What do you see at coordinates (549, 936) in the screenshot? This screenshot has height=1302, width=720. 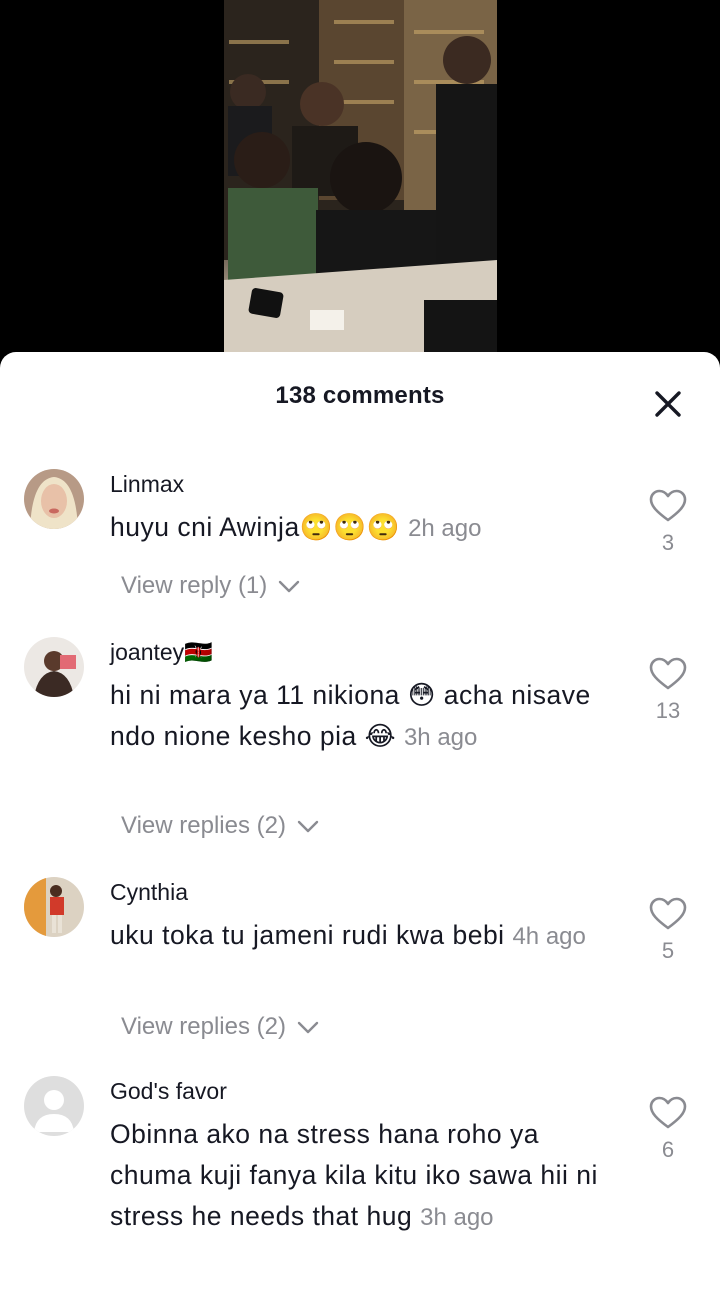 I see `comment-time: 4h ago` at bounding box center [549, 936].